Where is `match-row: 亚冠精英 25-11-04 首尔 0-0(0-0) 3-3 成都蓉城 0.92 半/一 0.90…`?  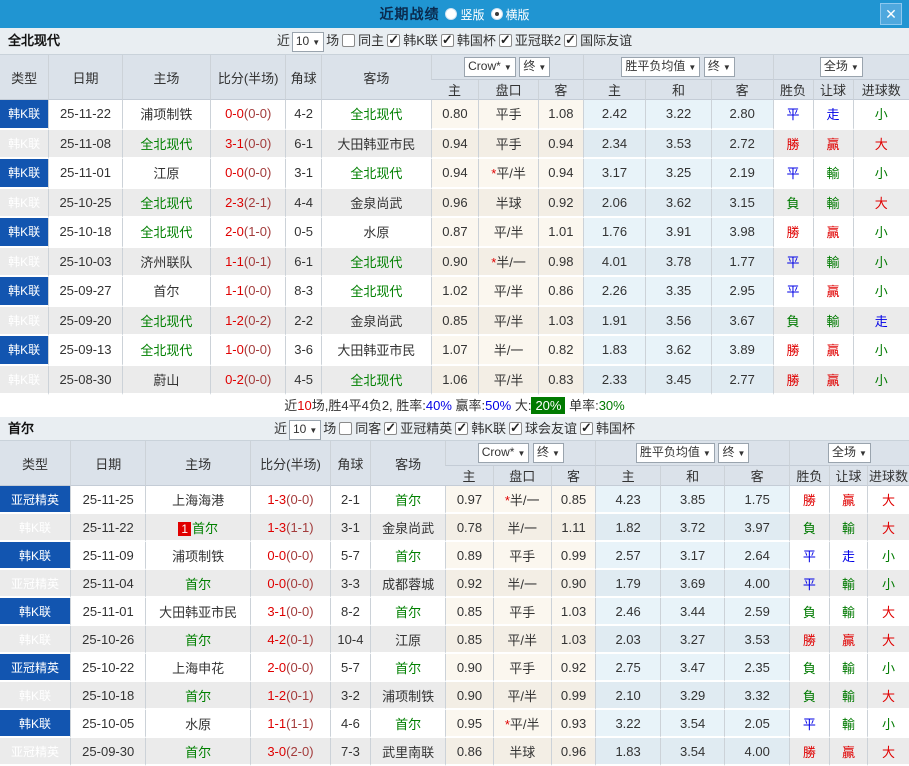
match-row: 亚冠精英 25-11-04 首尔 0-0(0-0) 3-3 成都蓉城 0.92 半/一 0.90… is located at coordinates (454, 584).